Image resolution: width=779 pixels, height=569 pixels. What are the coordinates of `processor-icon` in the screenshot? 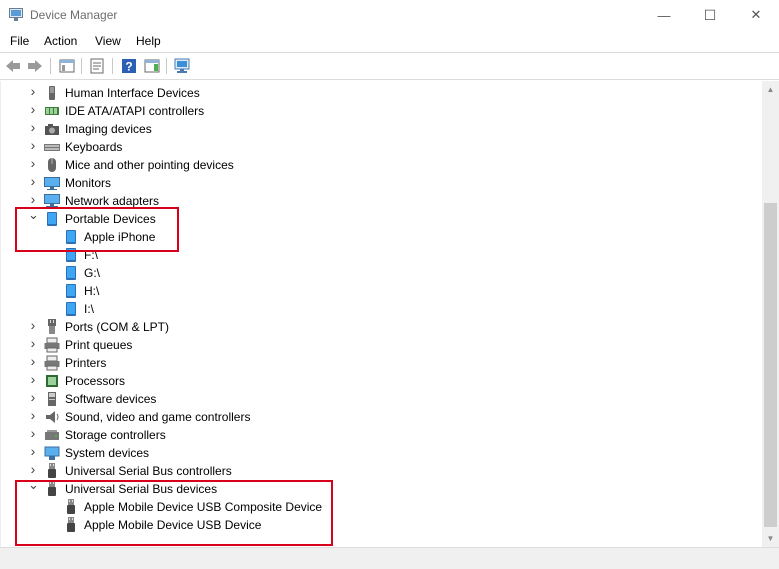 It's located at (52, 381).